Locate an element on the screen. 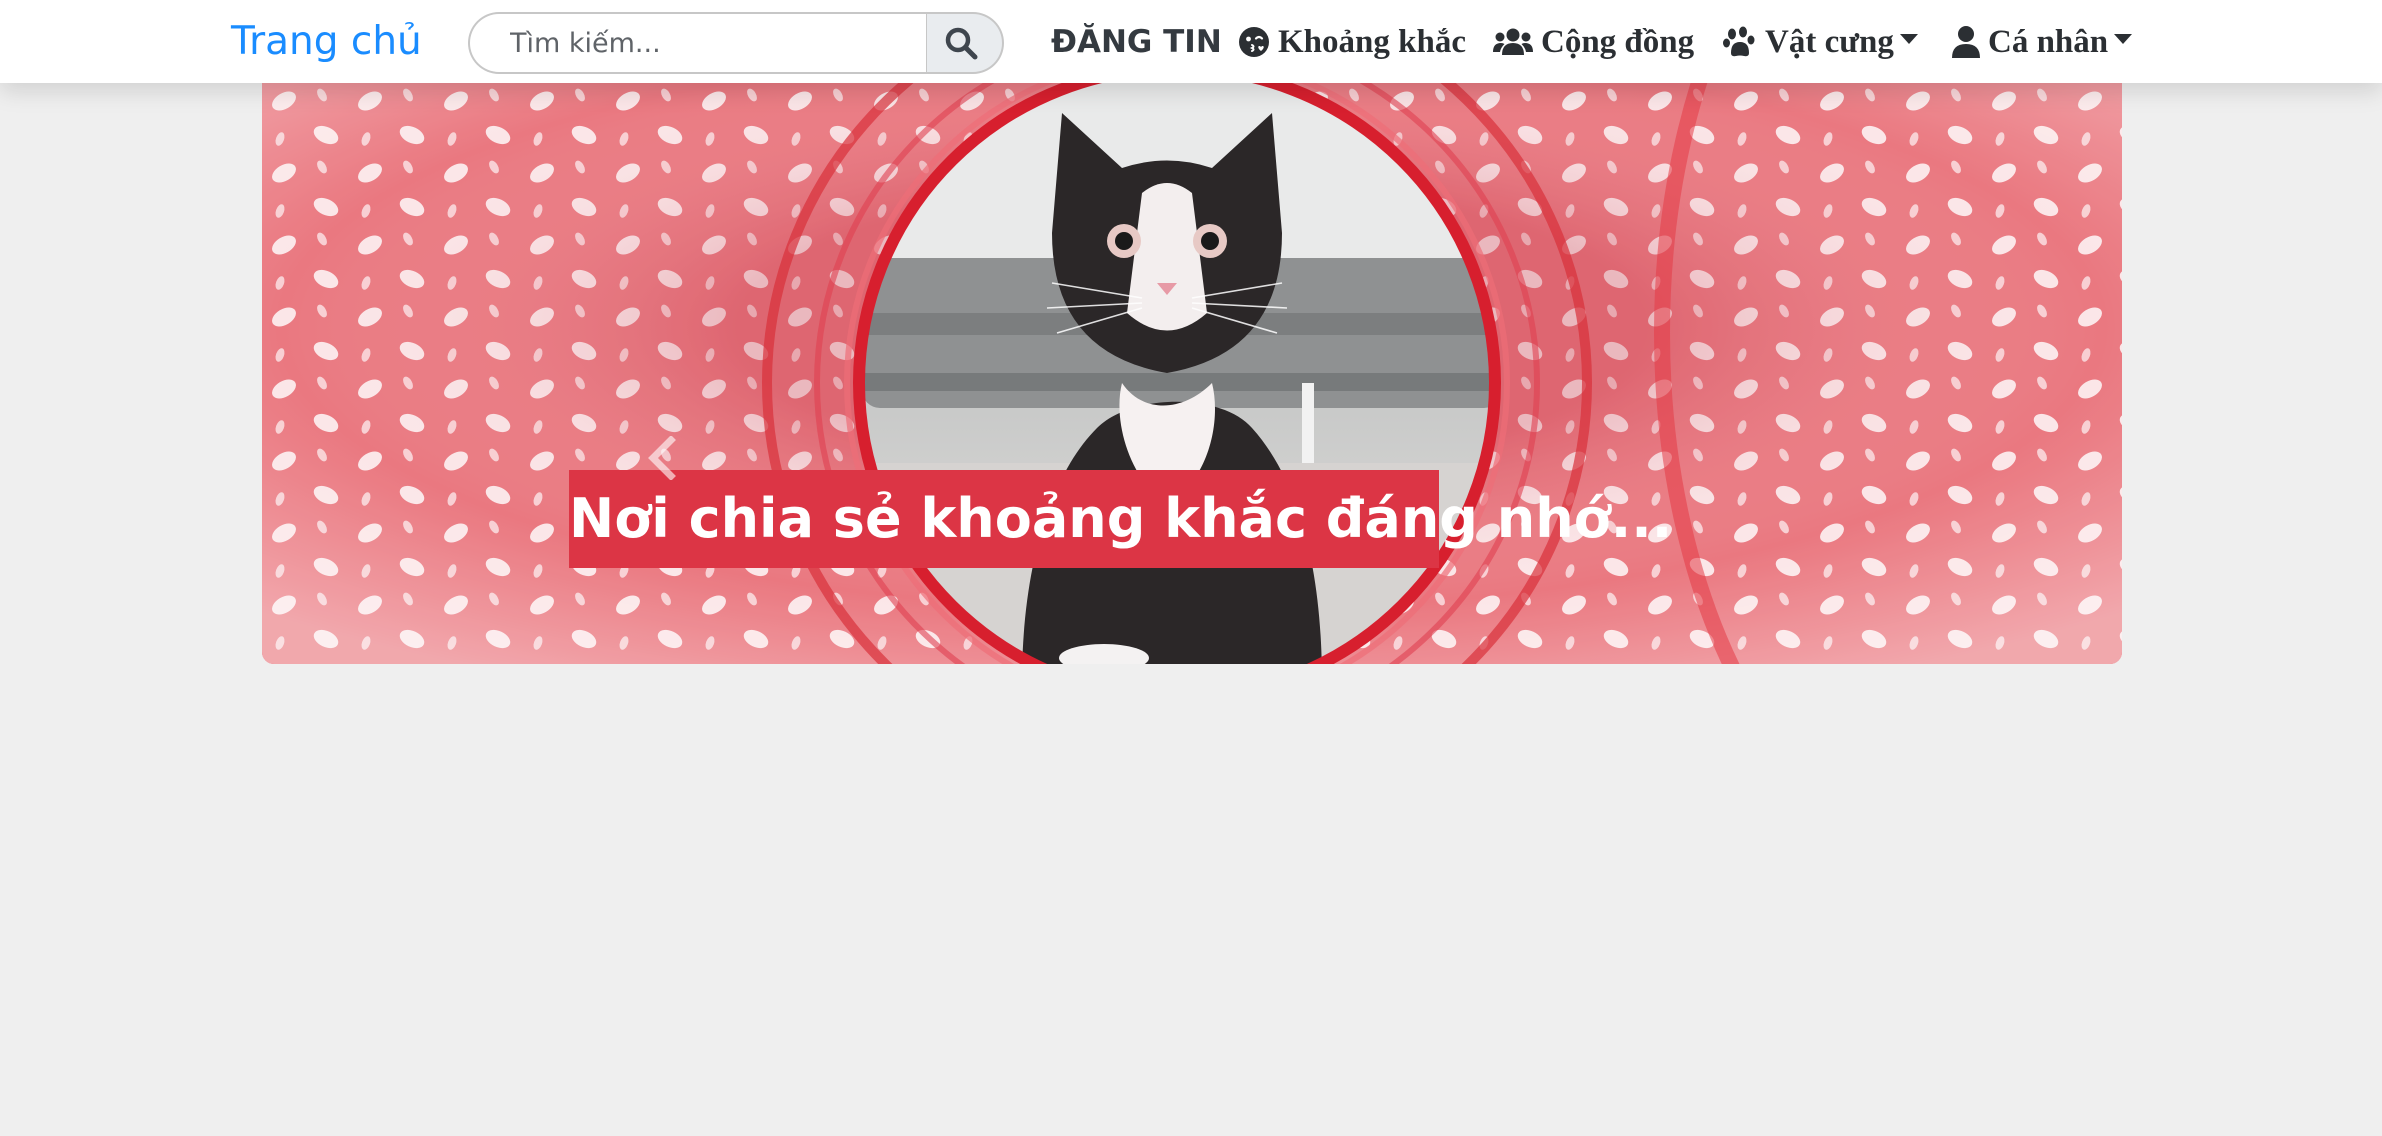  nav-moments-link: Khoảng khắc is located at coordinates (1352, 42).